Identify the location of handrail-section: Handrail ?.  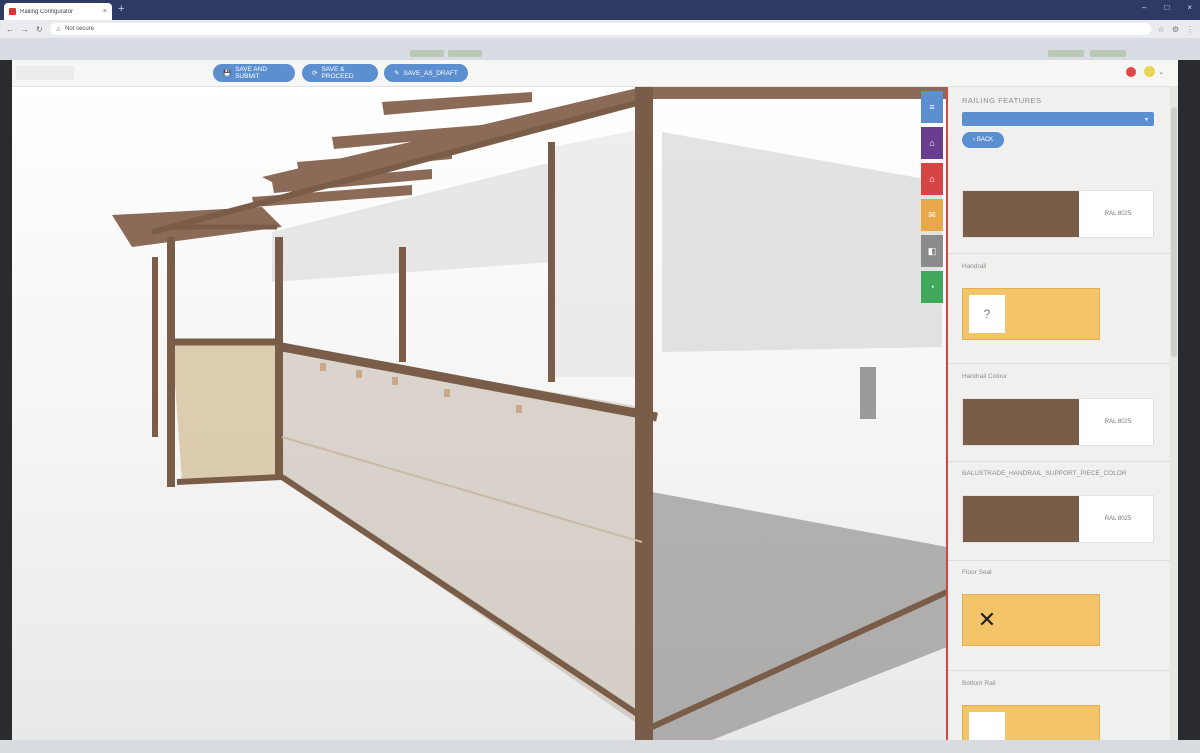
(1058, 301).